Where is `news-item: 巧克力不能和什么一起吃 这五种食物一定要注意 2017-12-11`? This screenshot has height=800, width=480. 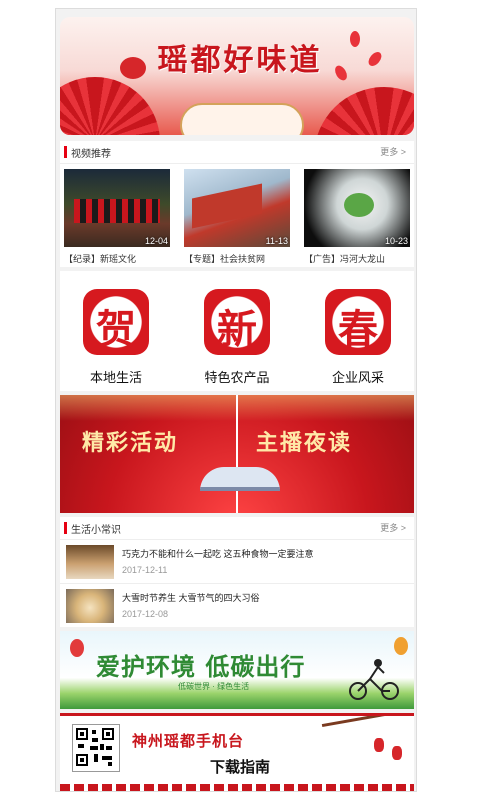
news-item: 巧克力不能和什么一起吃 这五种食物一定要注意 2017-12-11 is located at coordinates (237, 561).